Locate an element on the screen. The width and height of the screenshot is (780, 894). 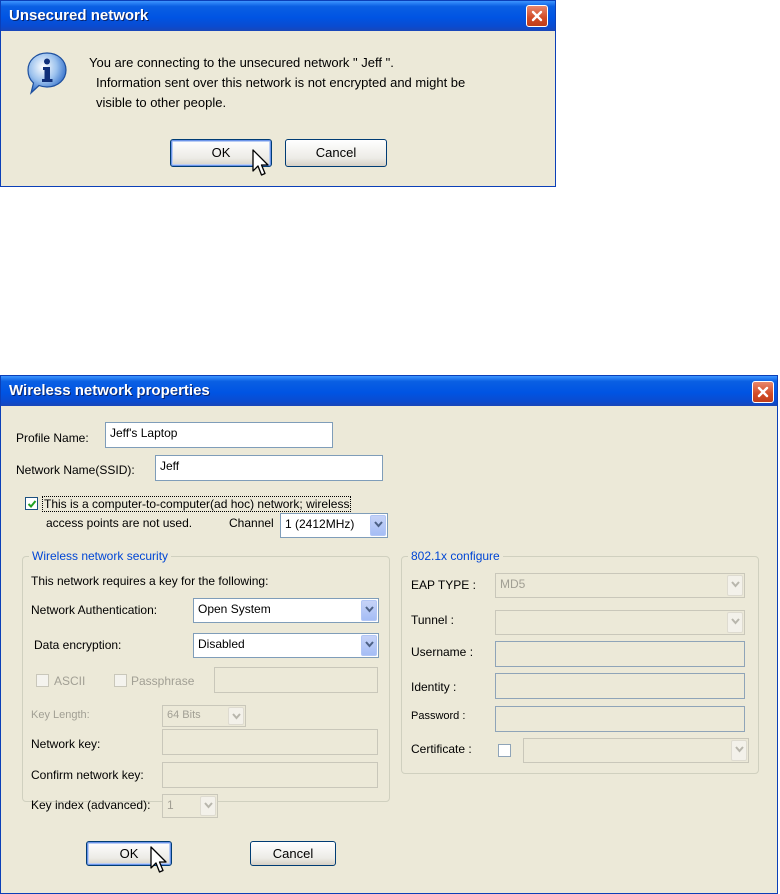
ascii-checkbox is located at coordinates (42, 680).